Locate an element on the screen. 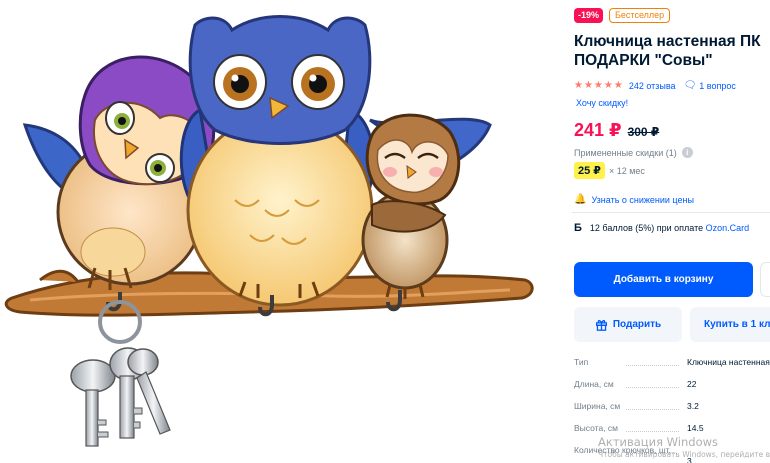 Image resolution: width=770 pixels, height=463 pixels. notify-label: Узнать о снижении цены is located at coordinates (642, 199).